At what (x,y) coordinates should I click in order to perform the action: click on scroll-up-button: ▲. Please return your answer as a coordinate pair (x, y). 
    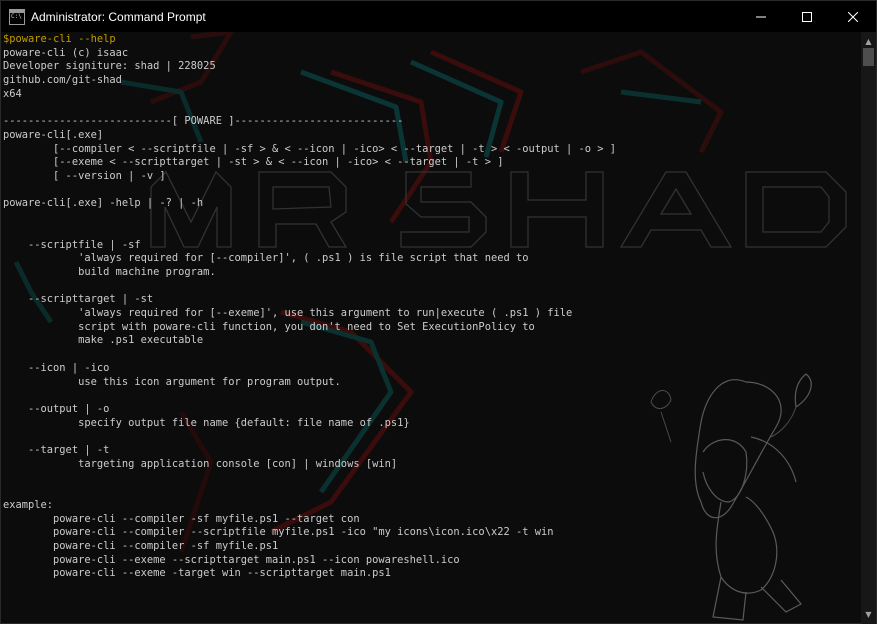
    Looking at the image, I should click on (868, 41).